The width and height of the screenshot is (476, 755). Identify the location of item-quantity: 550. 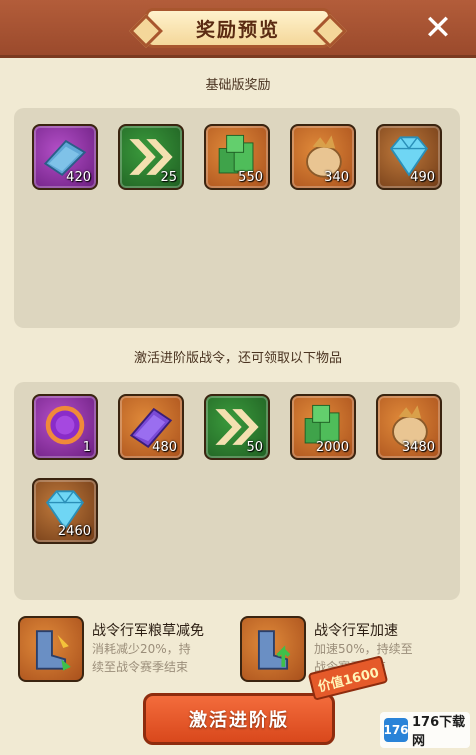
(250, 177).